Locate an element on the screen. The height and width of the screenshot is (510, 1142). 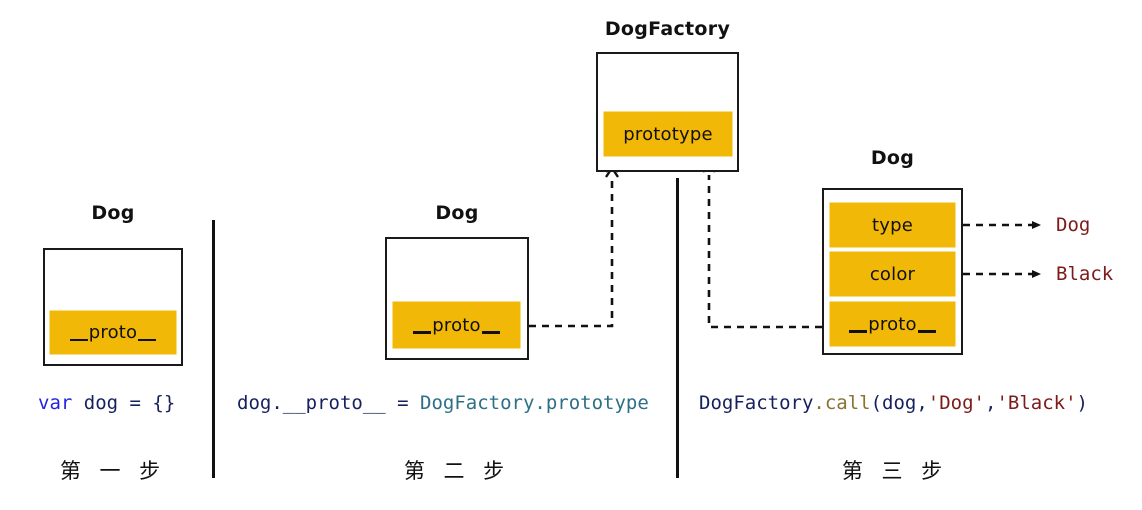
step2-label: 第 二 步 is located at coordinates (457, 471).